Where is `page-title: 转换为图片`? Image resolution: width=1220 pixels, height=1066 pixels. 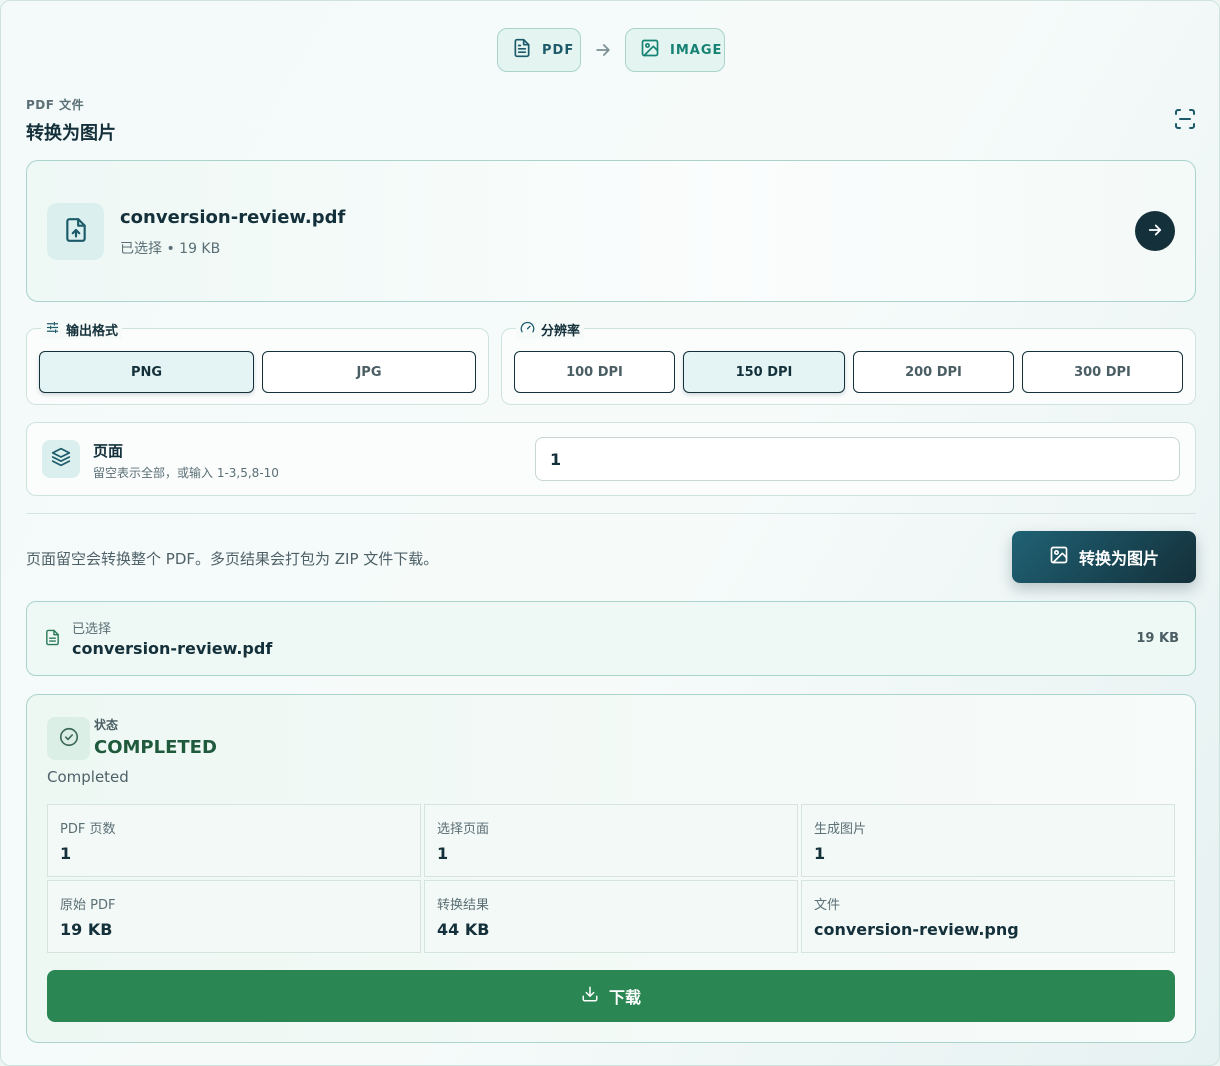 page-title: 转换为图片 is located at coordinates (71, 133).